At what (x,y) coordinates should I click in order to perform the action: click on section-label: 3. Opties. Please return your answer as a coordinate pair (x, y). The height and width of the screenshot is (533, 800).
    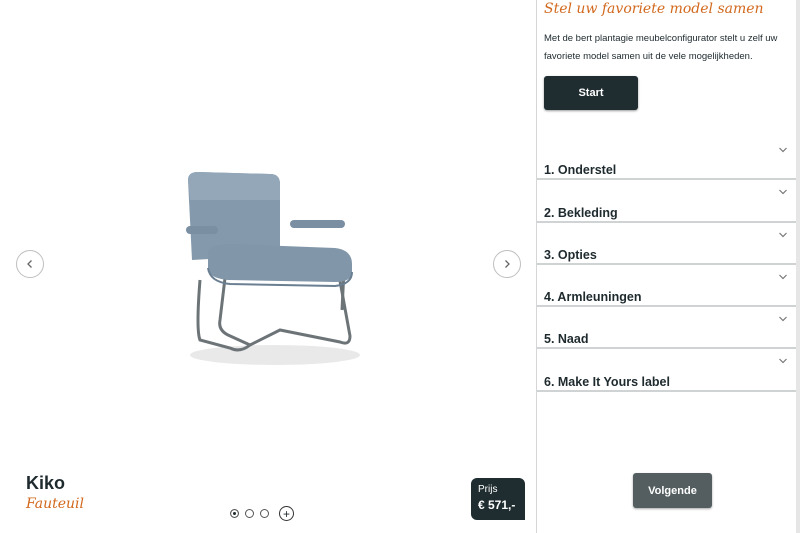
    Looking at the image, I should click on (570, 254).